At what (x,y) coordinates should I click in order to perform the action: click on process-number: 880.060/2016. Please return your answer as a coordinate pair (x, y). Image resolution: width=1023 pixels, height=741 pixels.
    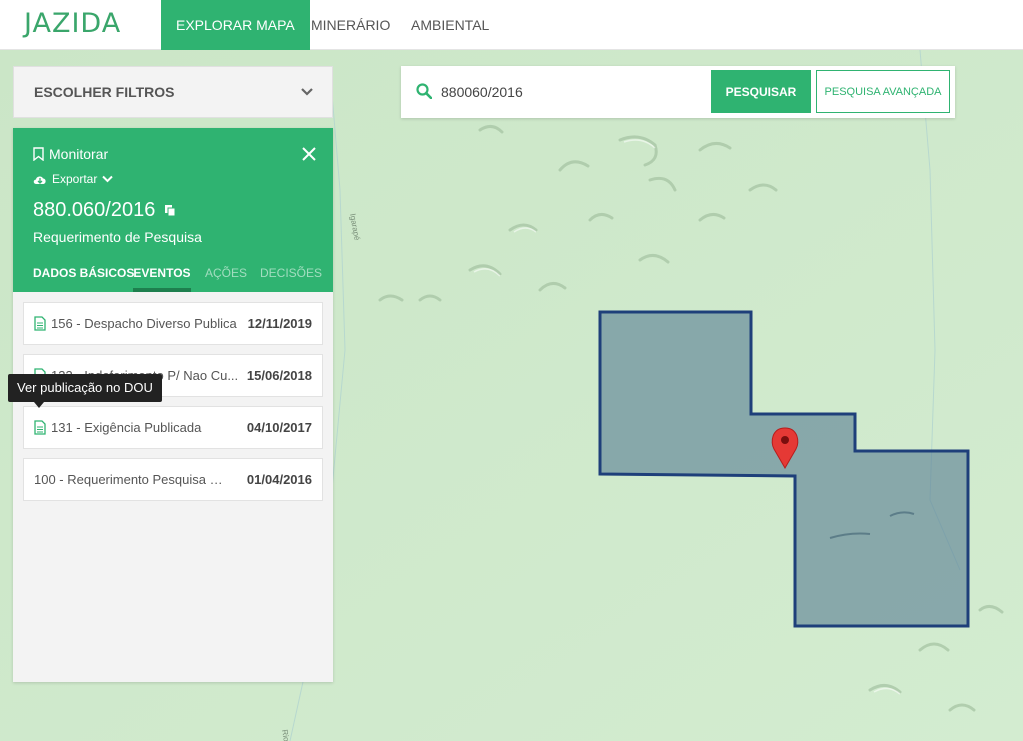
    Looking at the image, I should click on (94, 210).